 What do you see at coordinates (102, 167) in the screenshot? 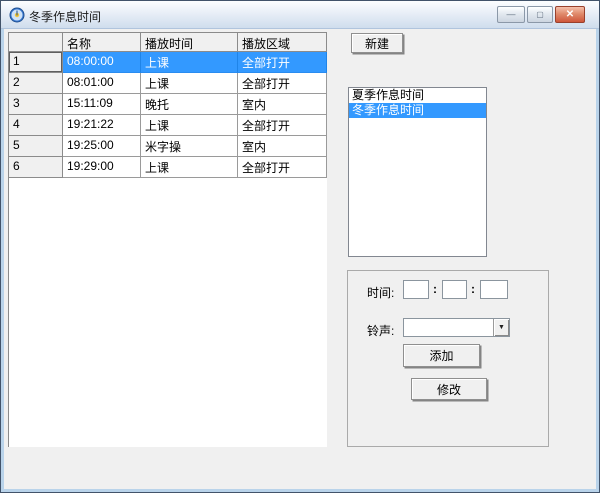
I see `cell-name: 19:29:00` at bounding box center [102, 167].